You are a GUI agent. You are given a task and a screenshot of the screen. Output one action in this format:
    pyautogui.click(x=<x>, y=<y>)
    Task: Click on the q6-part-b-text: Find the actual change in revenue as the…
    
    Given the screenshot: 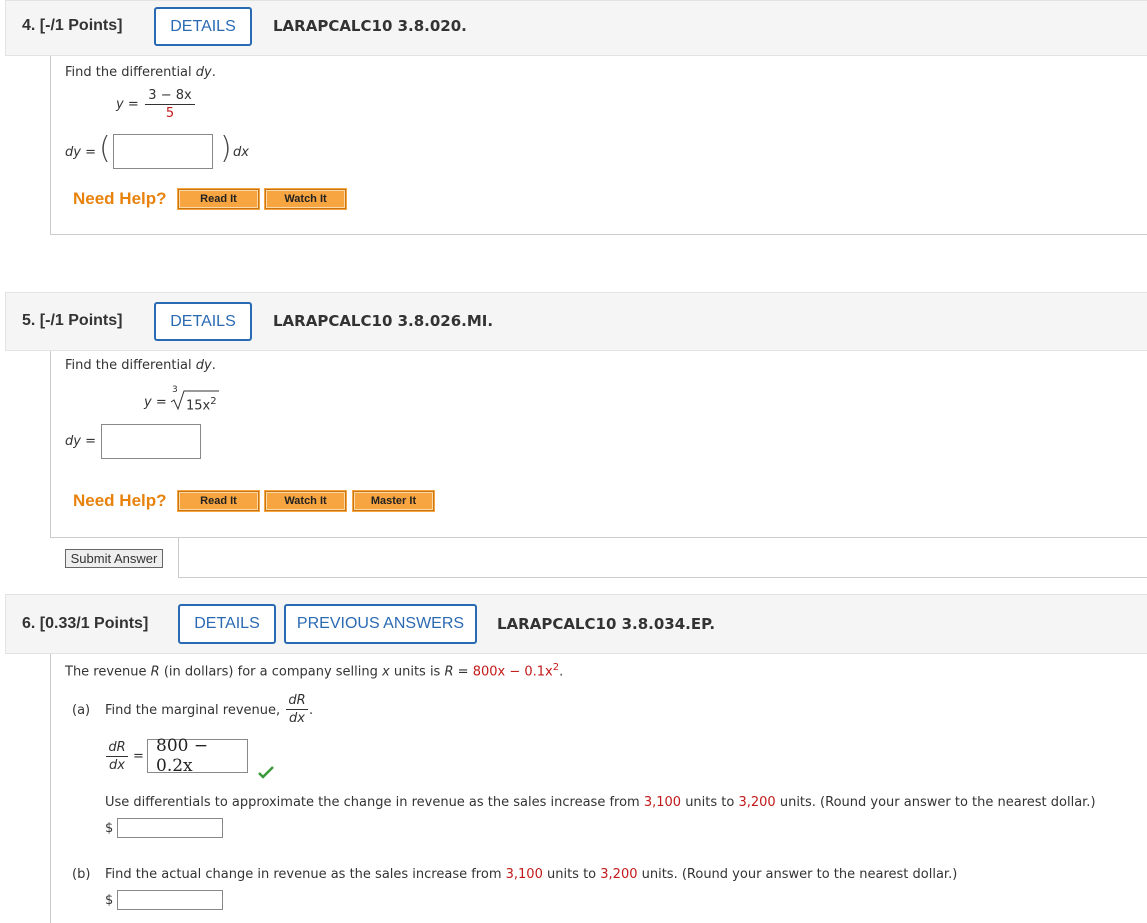 What is the action you would take?
    pyautogui.click(x=531, y=874)
    